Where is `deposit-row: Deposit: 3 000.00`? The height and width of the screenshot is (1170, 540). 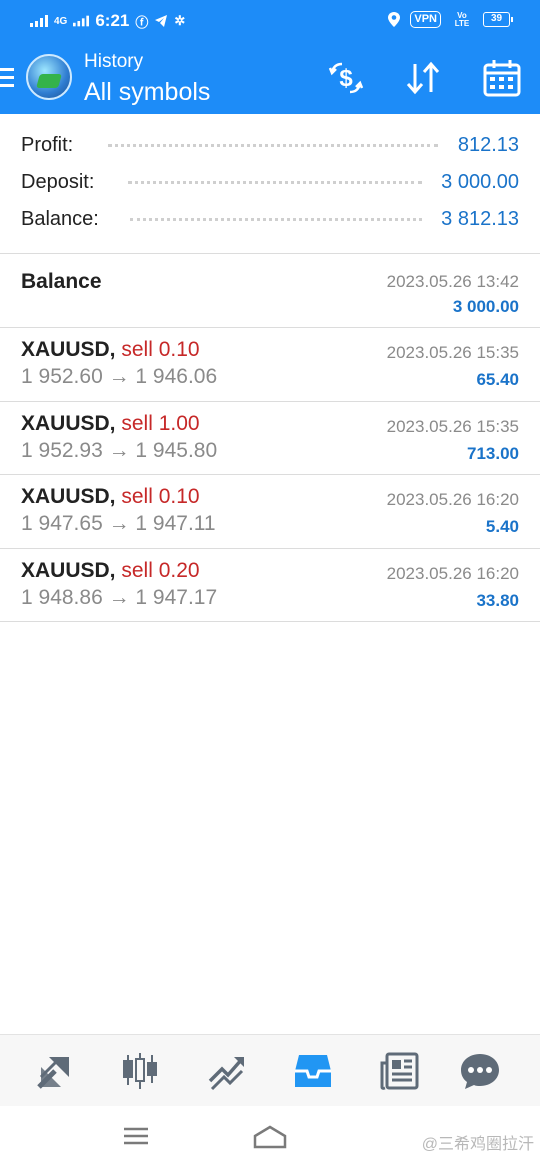
deposit-row: Deposit: 3 000.00 is located at coordinates (270, 181).